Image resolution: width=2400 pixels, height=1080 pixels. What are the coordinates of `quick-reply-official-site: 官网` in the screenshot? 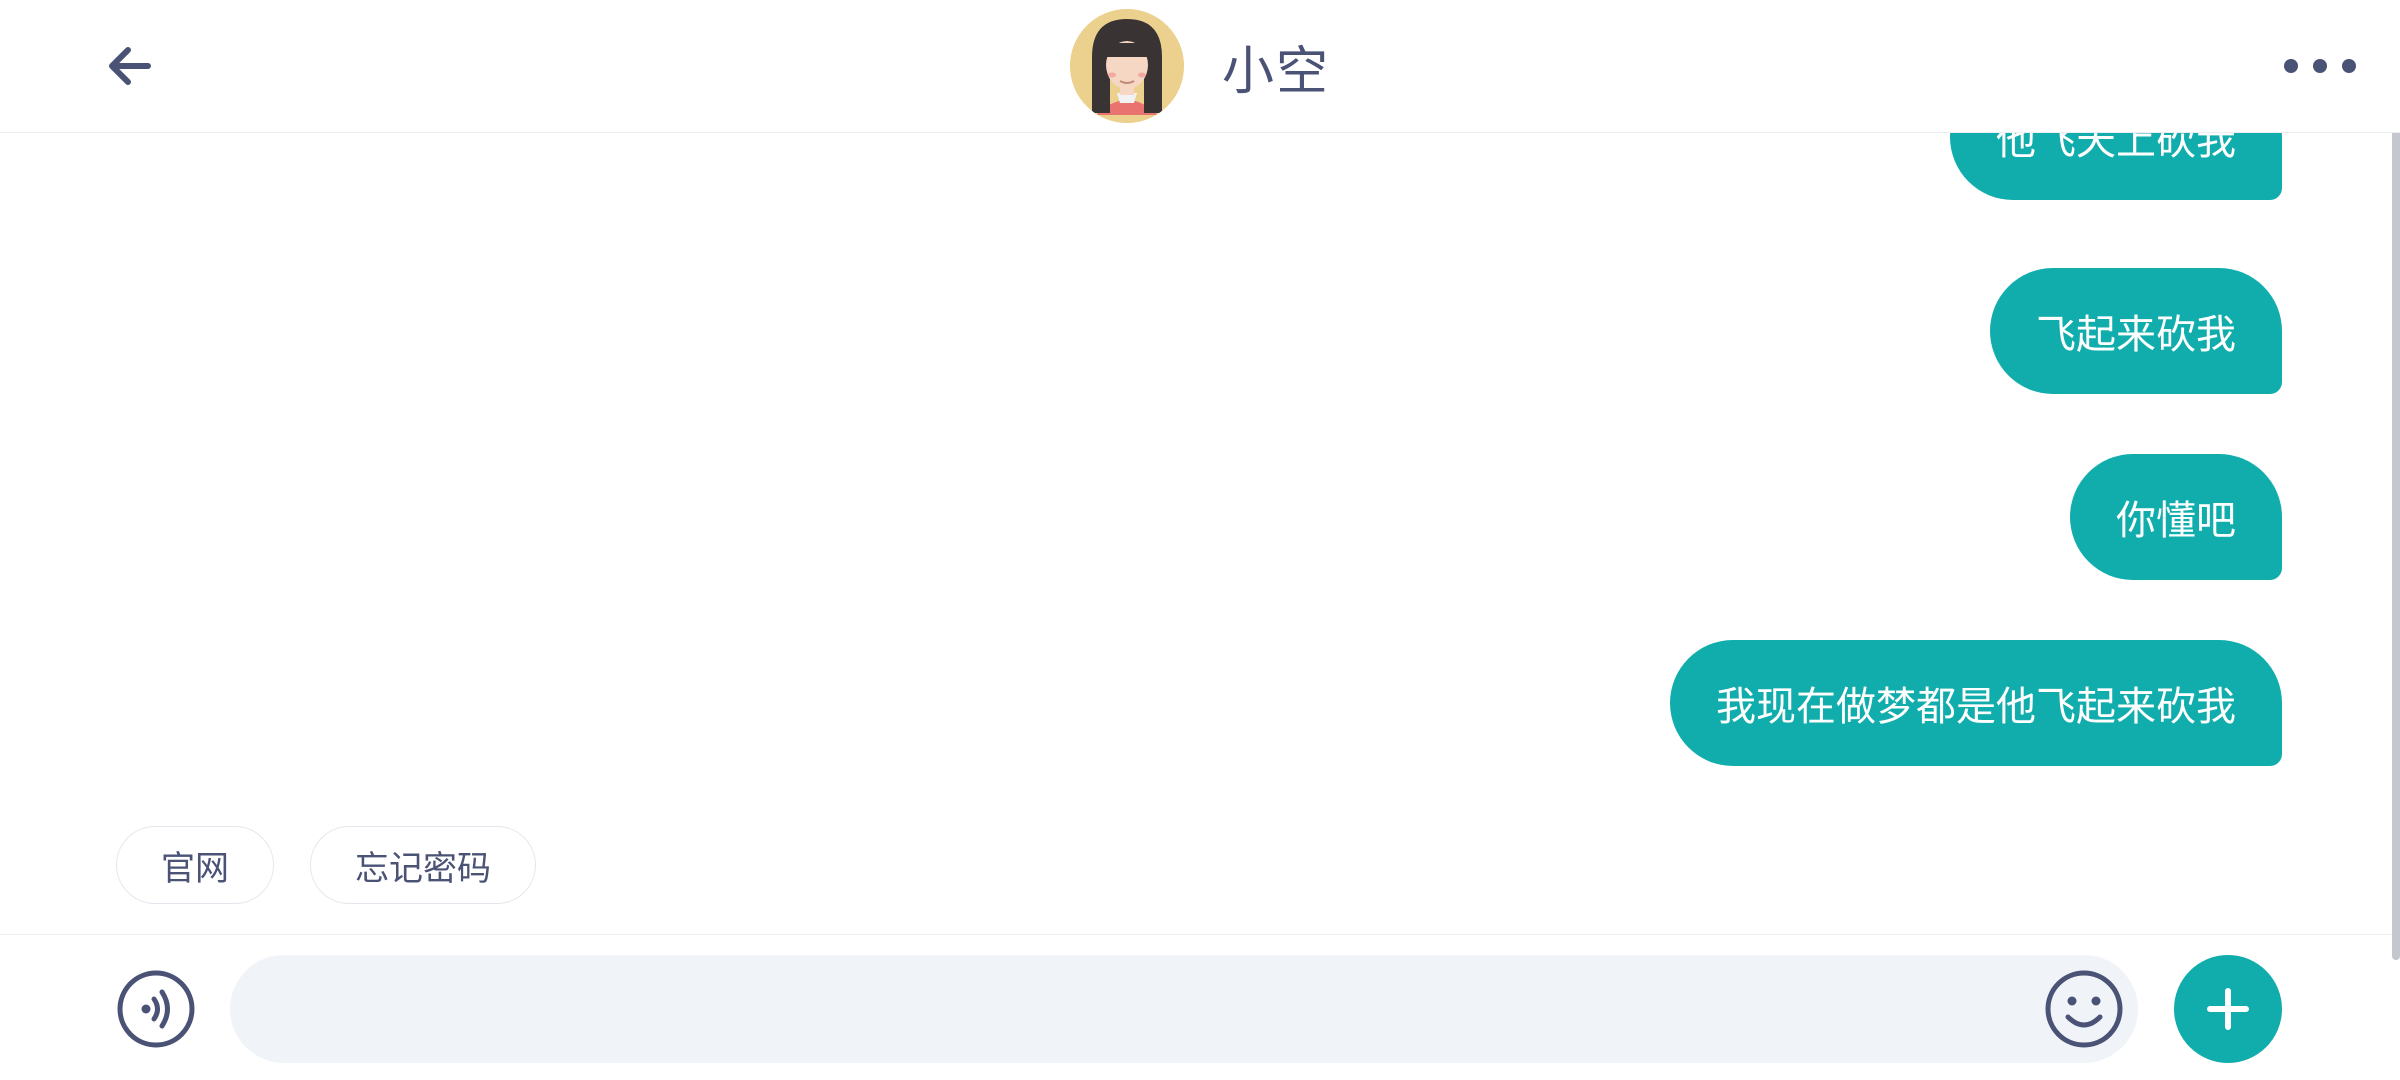 It's located at (195, 865).